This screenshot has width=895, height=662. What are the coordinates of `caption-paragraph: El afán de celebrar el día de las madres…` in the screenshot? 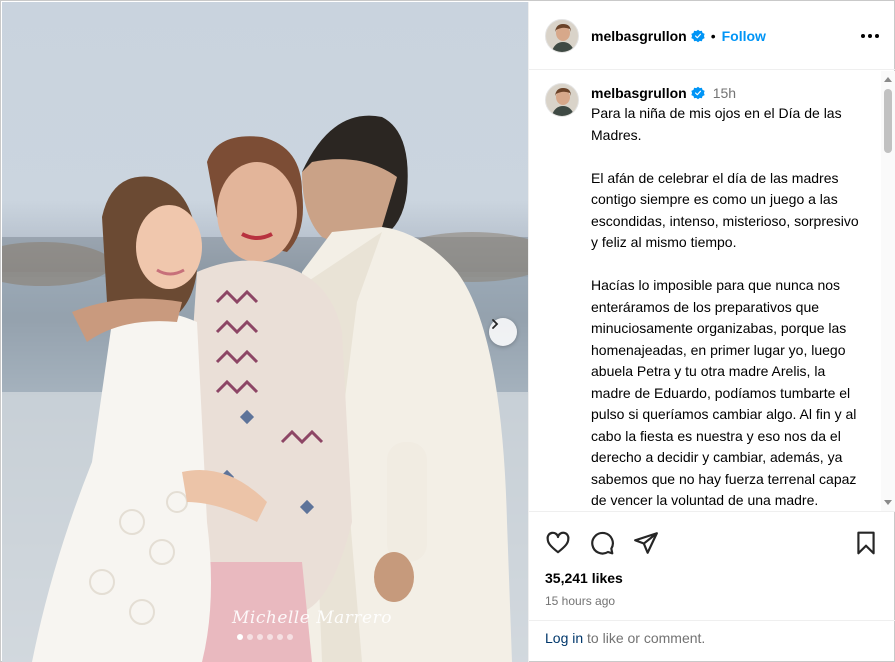 It's located at (725, 210).